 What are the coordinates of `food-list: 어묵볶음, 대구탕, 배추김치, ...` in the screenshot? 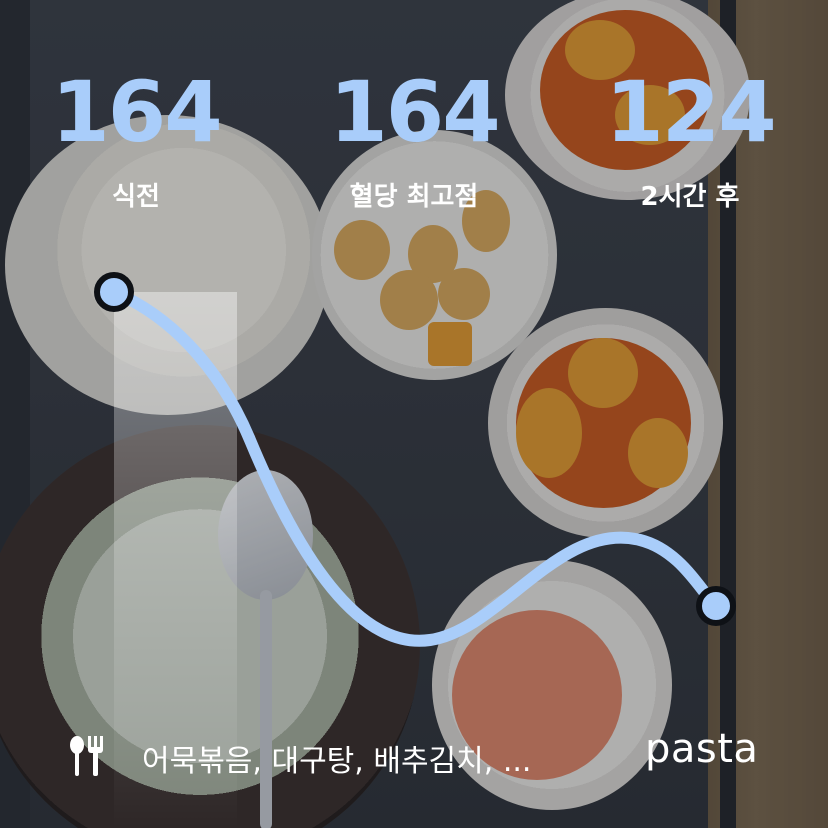 It's located at (337, 761).